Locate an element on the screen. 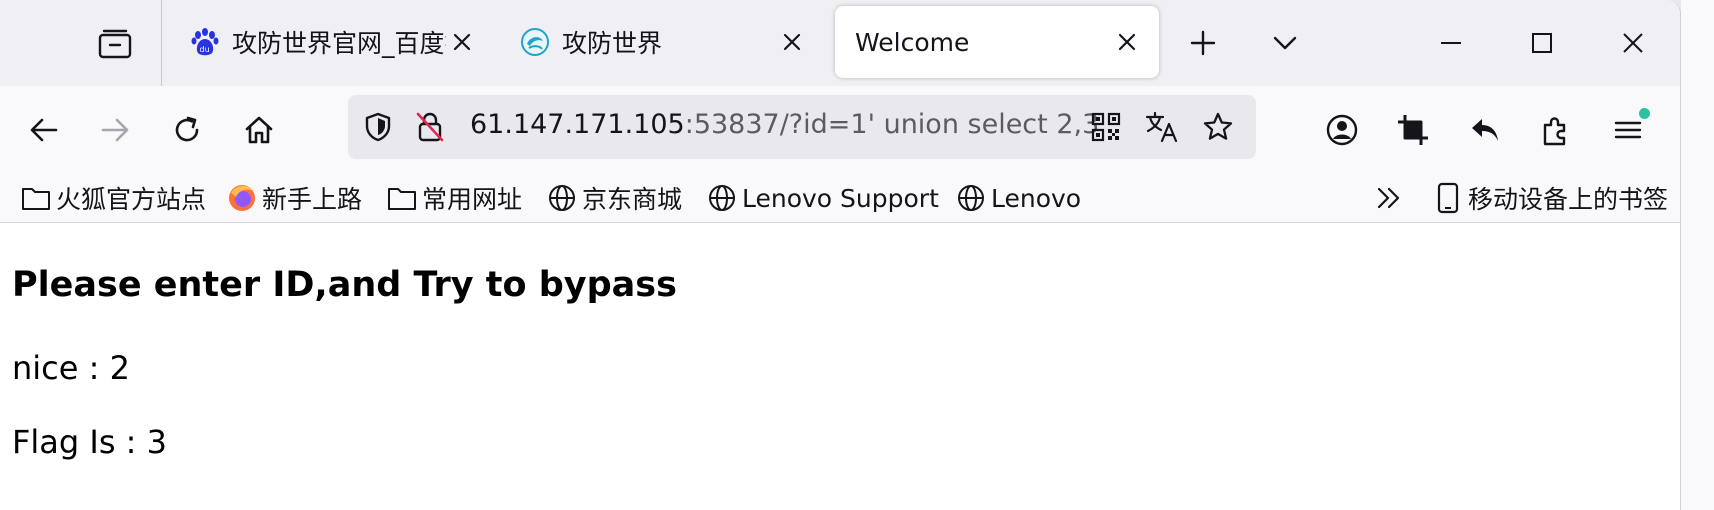 This screenshot has height=510, width=1714. minimize-button is located at coordinates (1451, 43).